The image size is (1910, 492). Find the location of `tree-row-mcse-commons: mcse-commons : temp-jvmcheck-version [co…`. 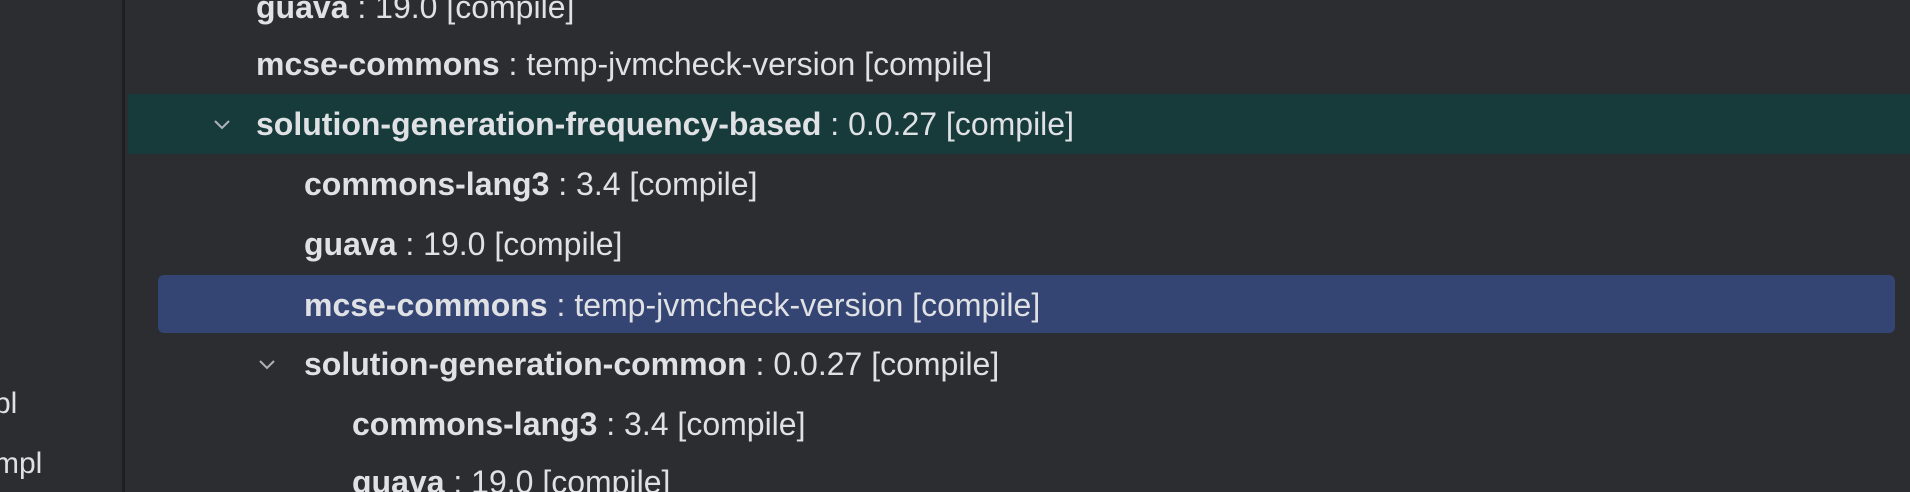

tree-row-mcse-commons: mcse-commons : temp-jvmcheck-version [co… is located at coordinates (1017, 64).